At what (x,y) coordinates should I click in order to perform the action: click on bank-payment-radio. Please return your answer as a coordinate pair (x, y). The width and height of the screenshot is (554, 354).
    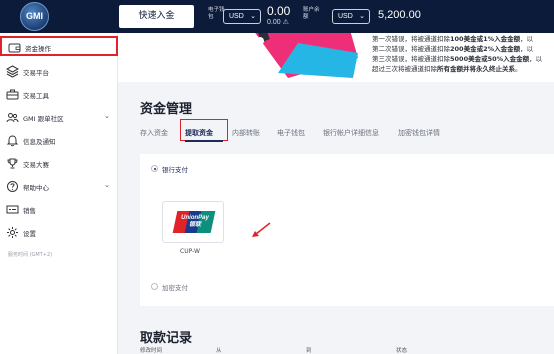
    Looking at the image, I should click on (154, 168).